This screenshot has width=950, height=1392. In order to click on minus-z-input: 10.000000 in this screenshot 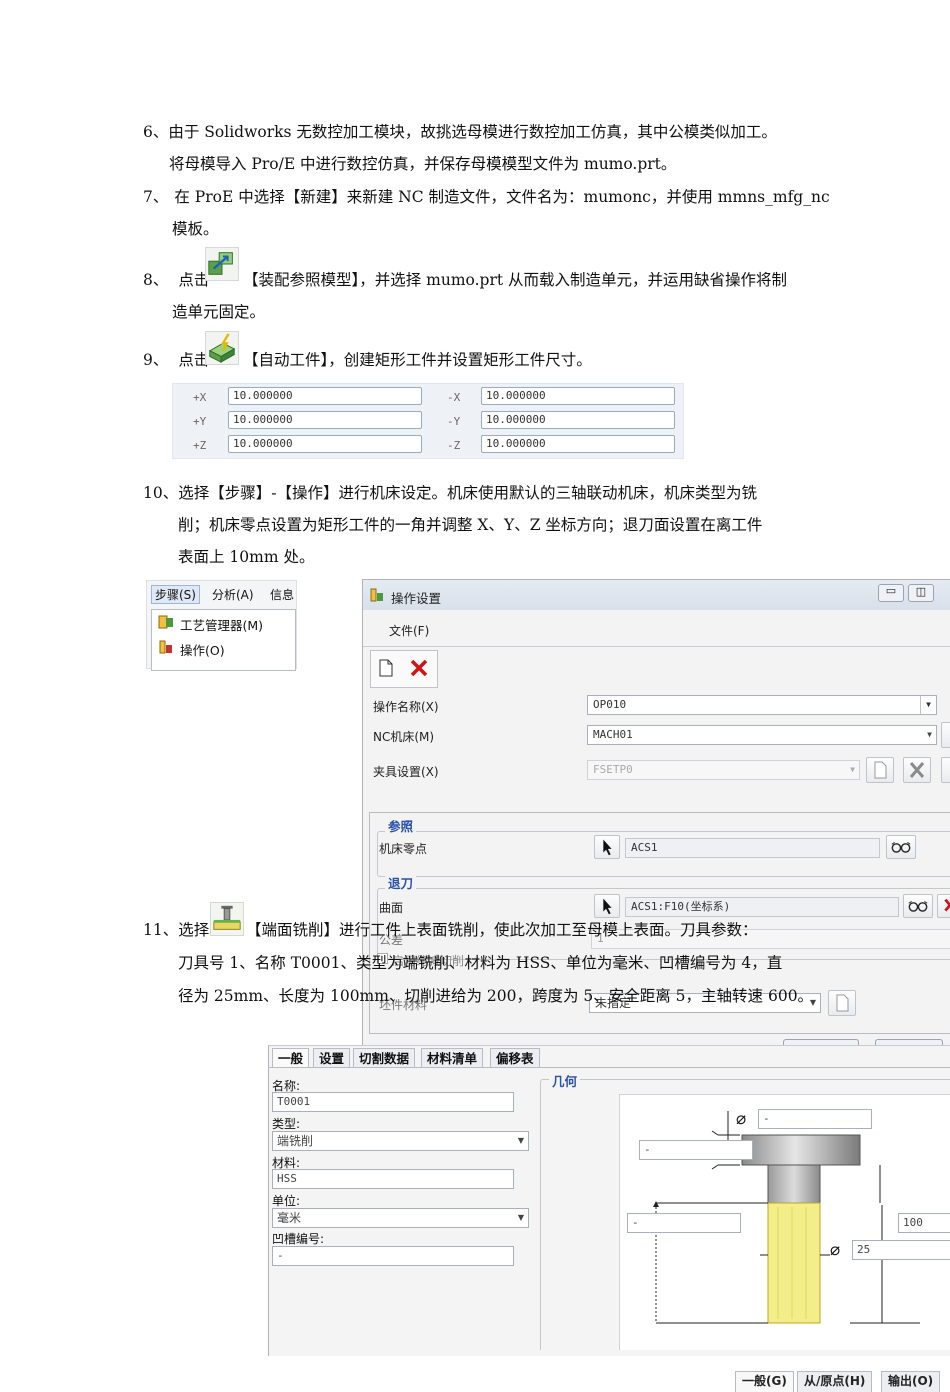, I will do `click(578, 444)`.